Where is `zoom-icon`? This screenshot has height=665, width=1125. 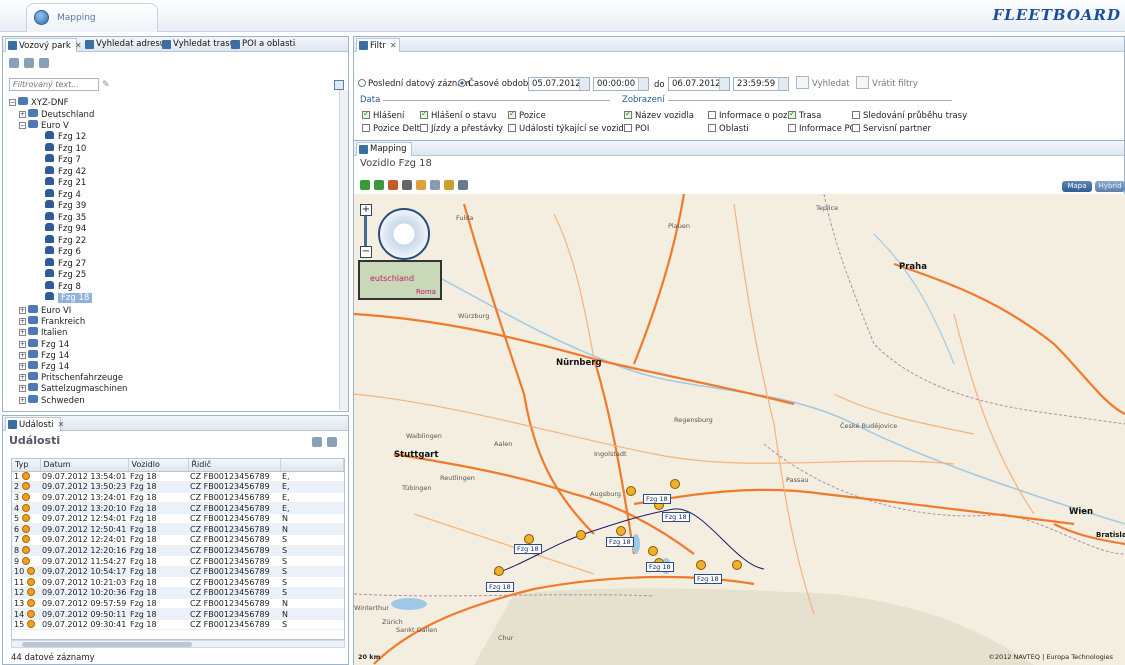
zoom-icon is located at coordinates (435, 185).